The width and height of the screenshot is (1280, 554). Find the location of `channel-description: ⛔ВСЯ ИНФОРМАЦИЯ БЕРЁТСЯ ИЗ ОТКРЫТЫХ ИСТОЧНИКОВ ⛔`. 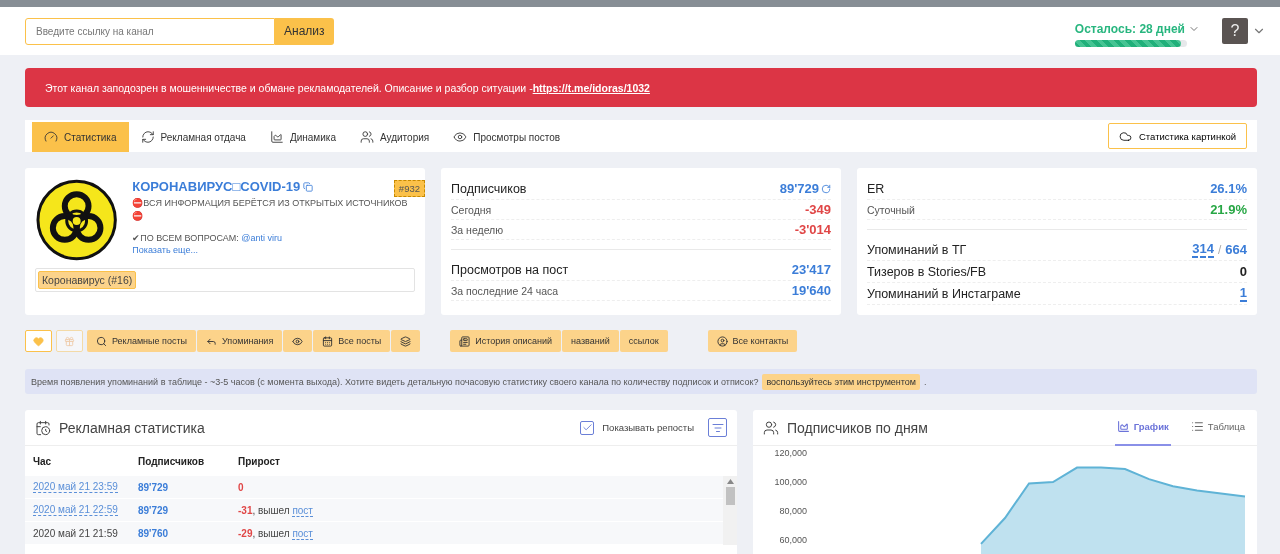

channel-description: ⛔ВСЯ ИНФОРМАЦИЯ БЕРЁТСЯ ИЗ ОТКРЫТЫХ ИСТОЧНИКОВ ⛔ is located at coordinates (270, 210).